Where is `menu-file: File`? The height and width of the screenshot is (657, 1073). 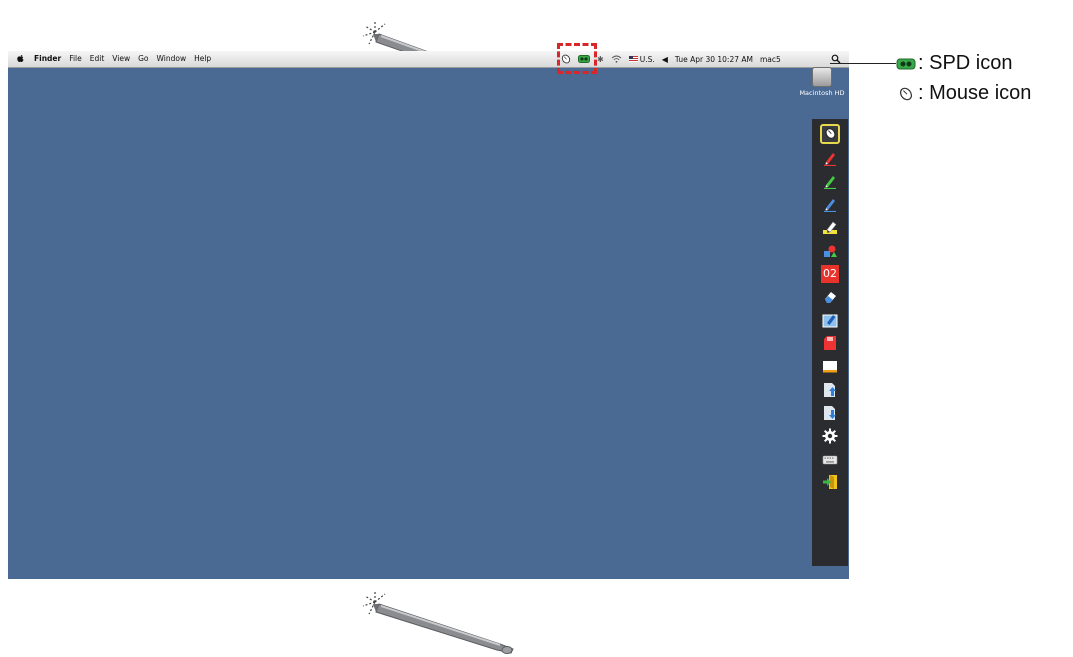 menu-file: File is located at coordinates (75, 58).